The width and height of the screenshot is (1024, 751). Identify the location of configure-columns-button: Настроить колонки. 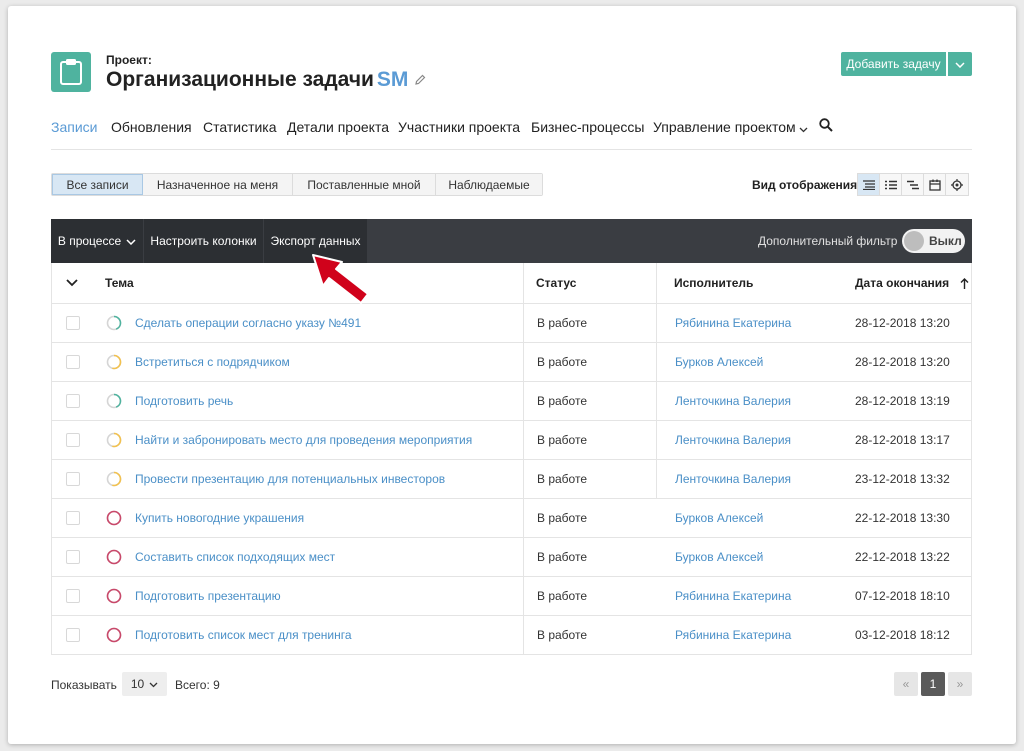
(203, 241).